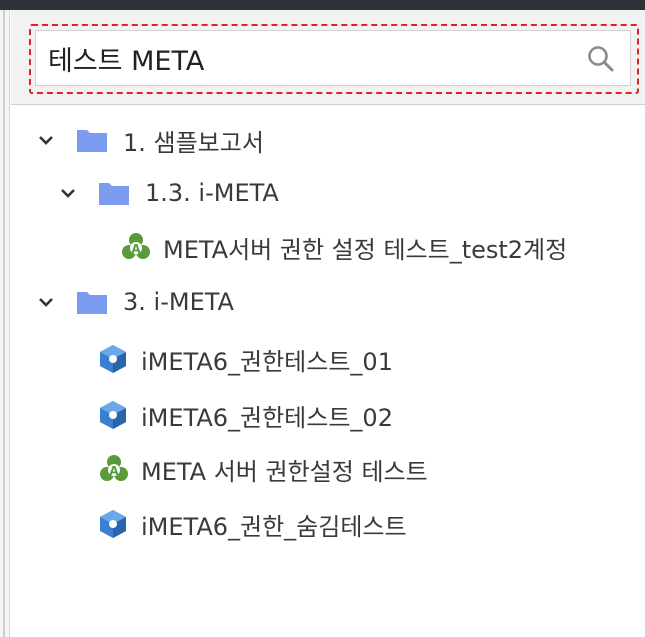 This screenshot has height=637, width=645. I want to click on search-box, so click(333, 58).